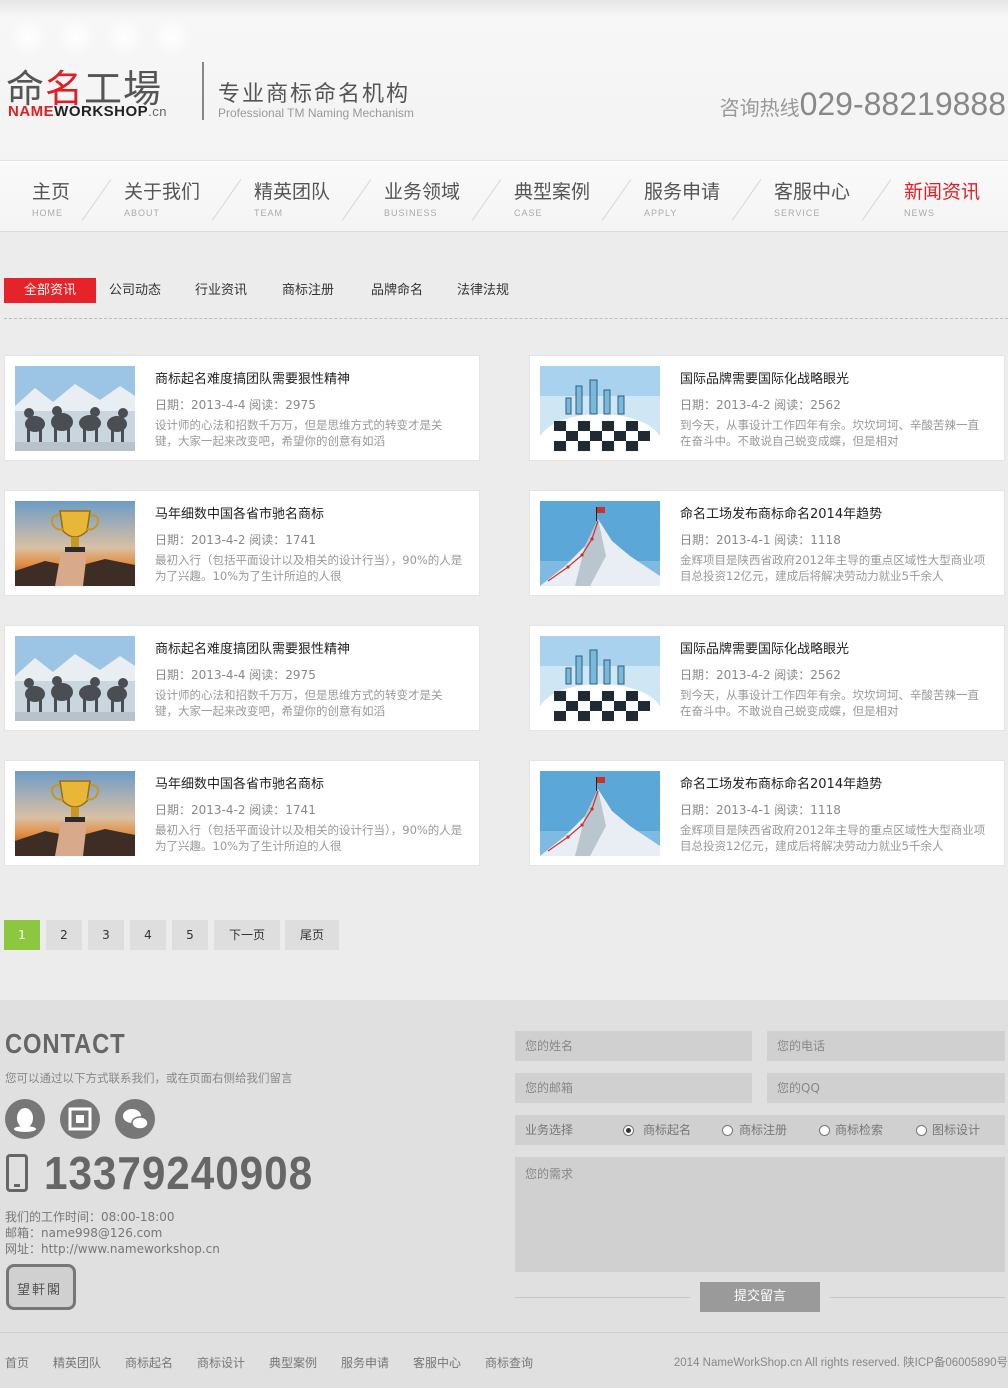  I want to click on radio-trademark-naming, so click(628, 1130).